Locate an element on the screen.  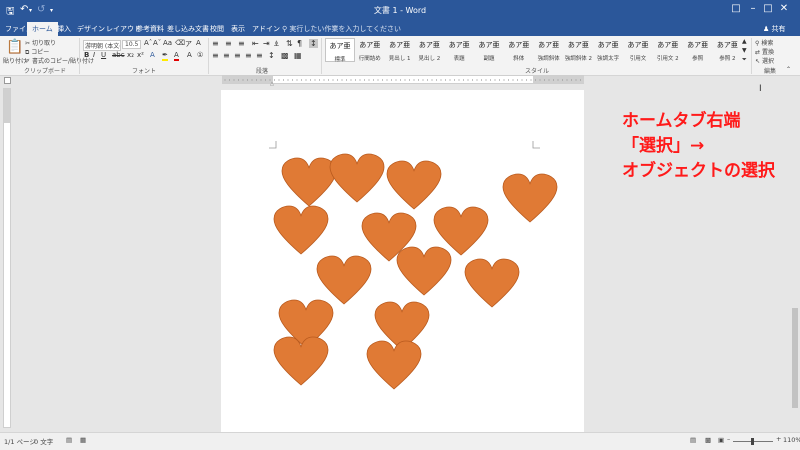
italic-icon: I is located at coordinates (94, 55).